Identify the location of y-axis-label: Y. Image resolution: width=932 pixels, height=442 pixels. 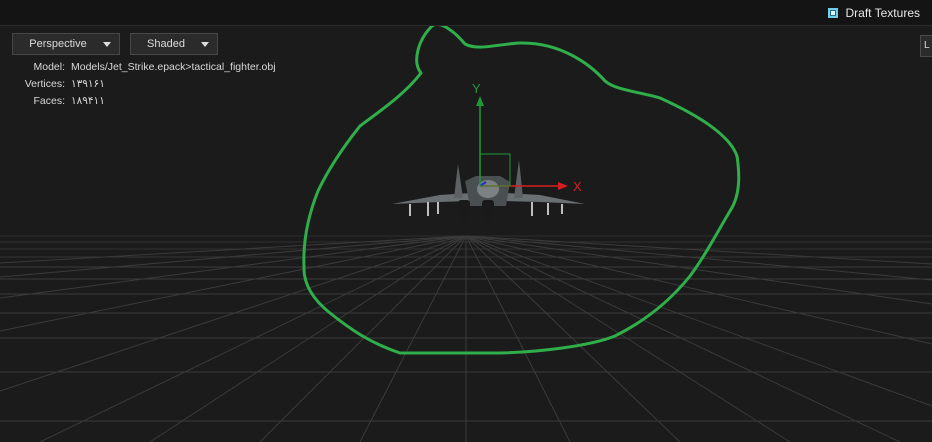
(476, 88).